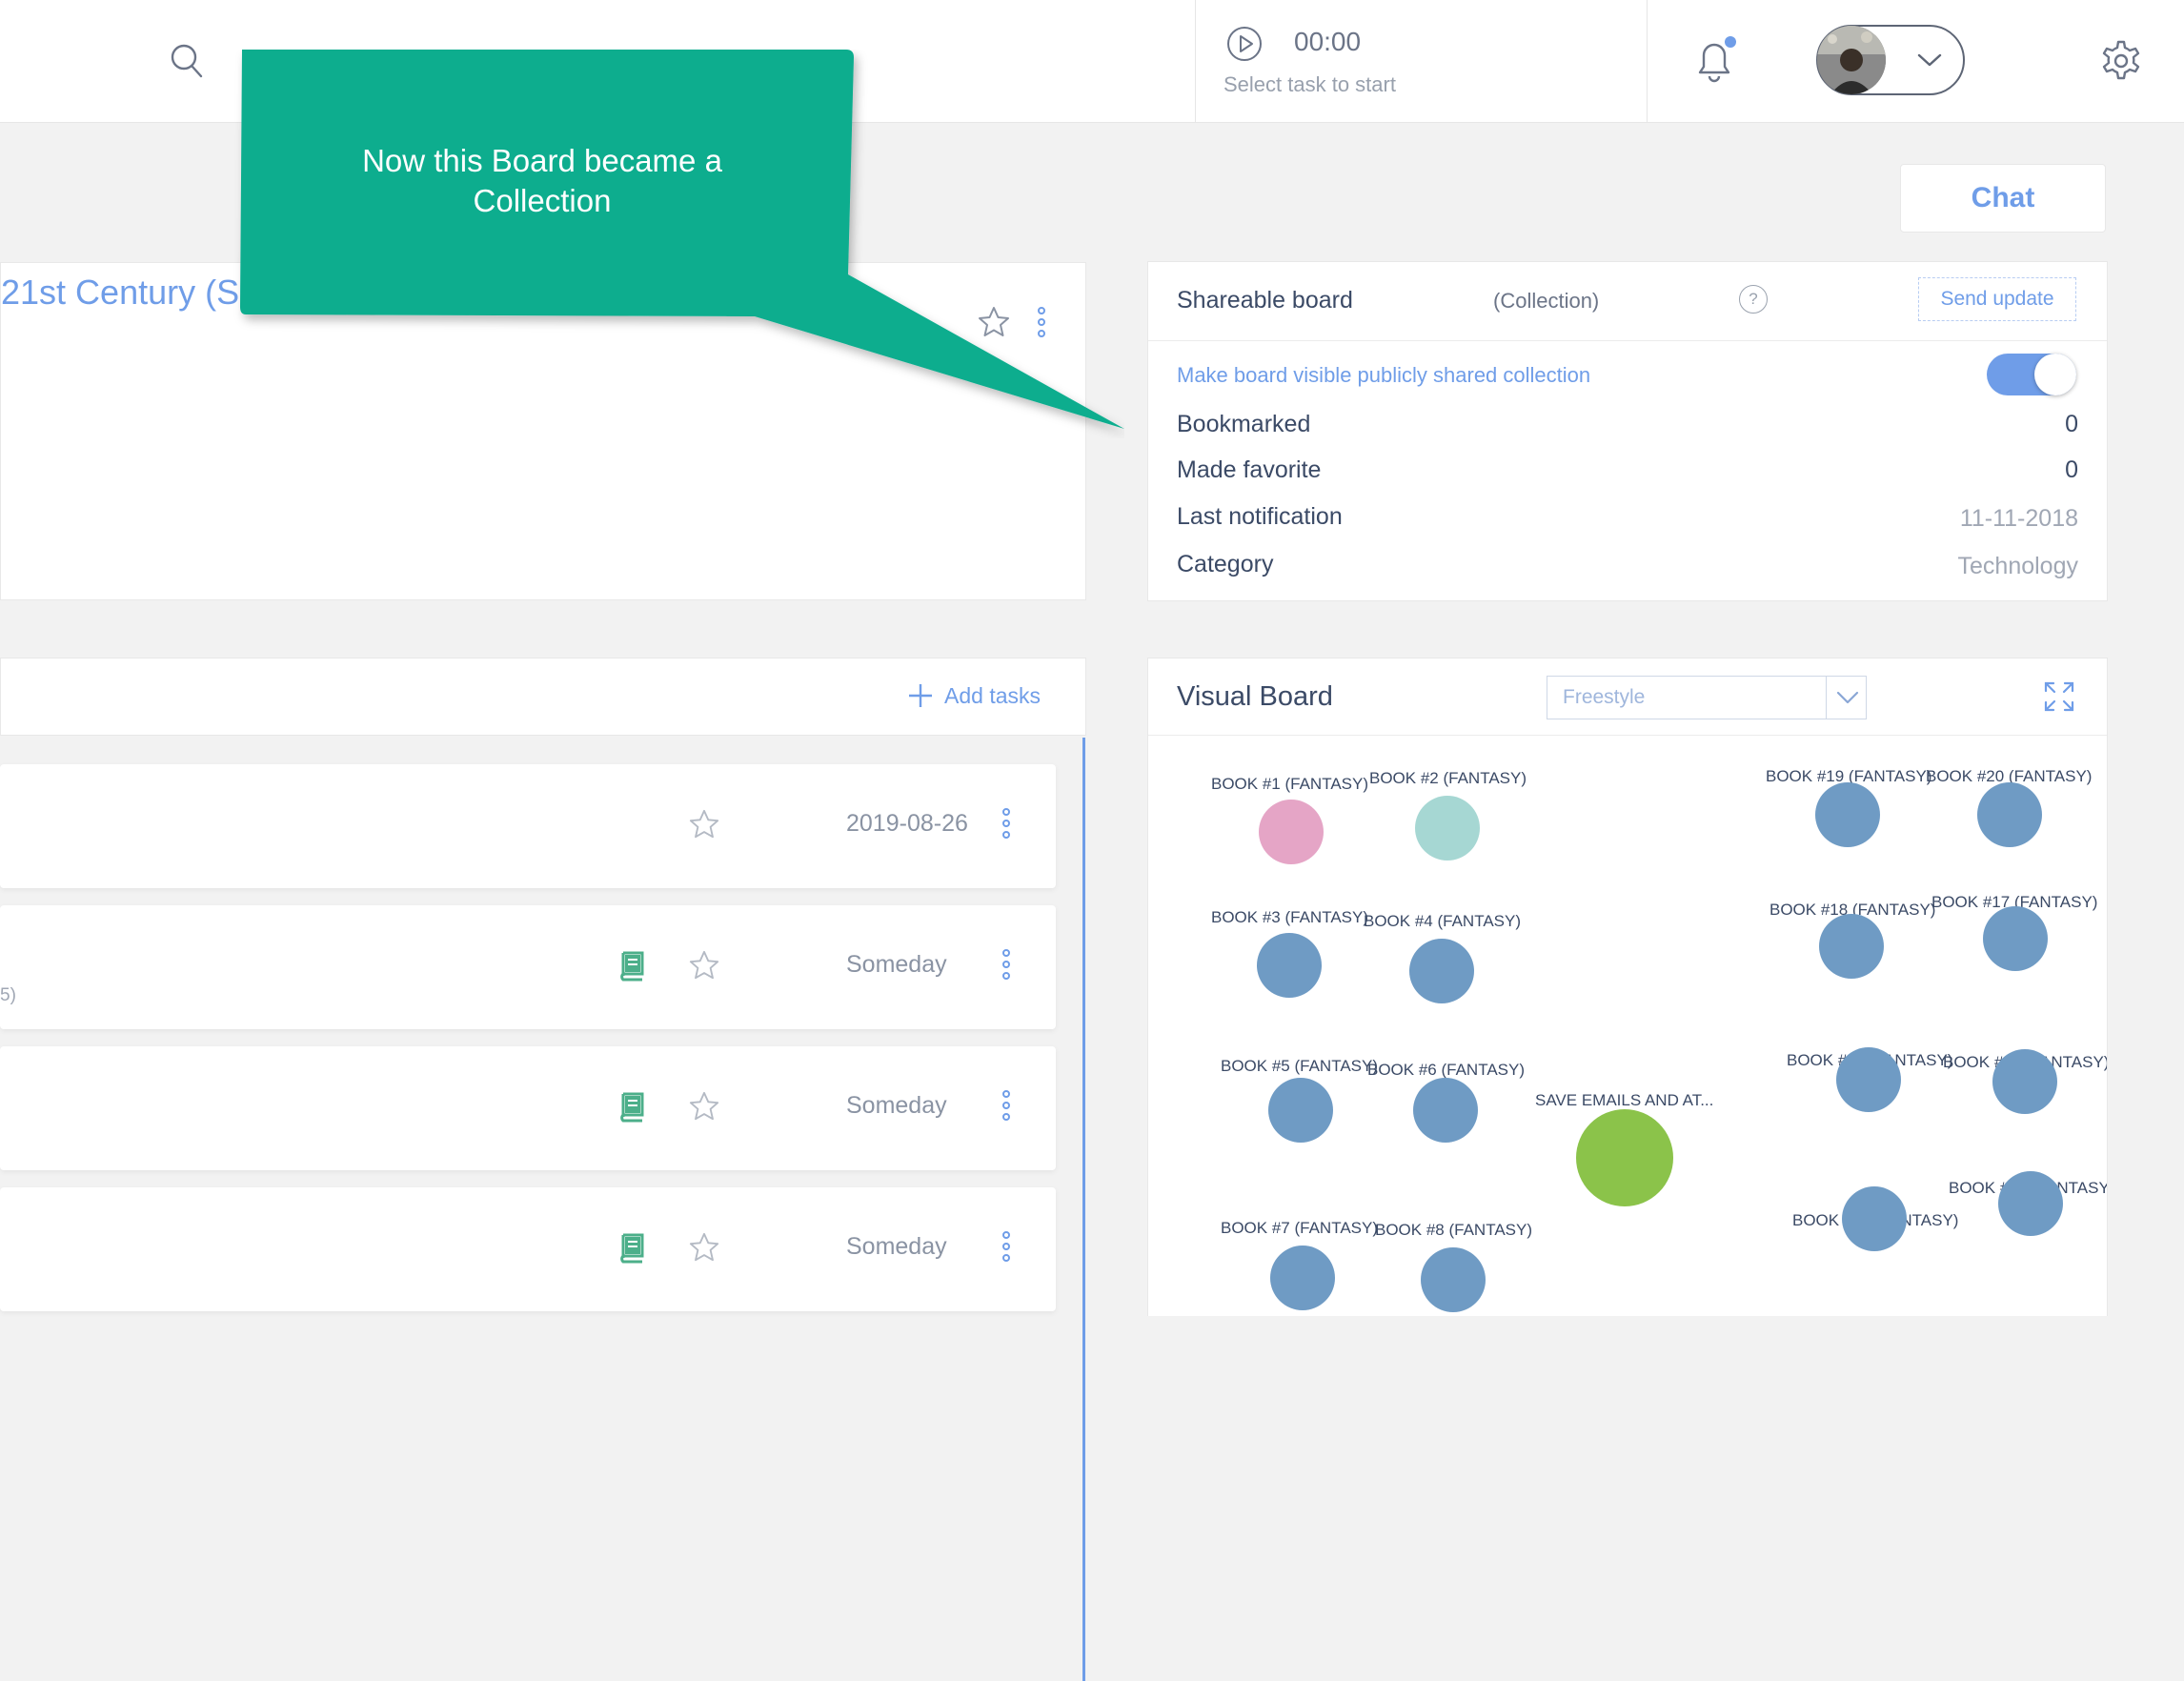 This screenshot has width=2184, height=1681. What do you see at coordinates (1244, 424) in the screenshot?
I see `stat-label-bookmarked: Bookmarked` at bounding box center [1244, 424].